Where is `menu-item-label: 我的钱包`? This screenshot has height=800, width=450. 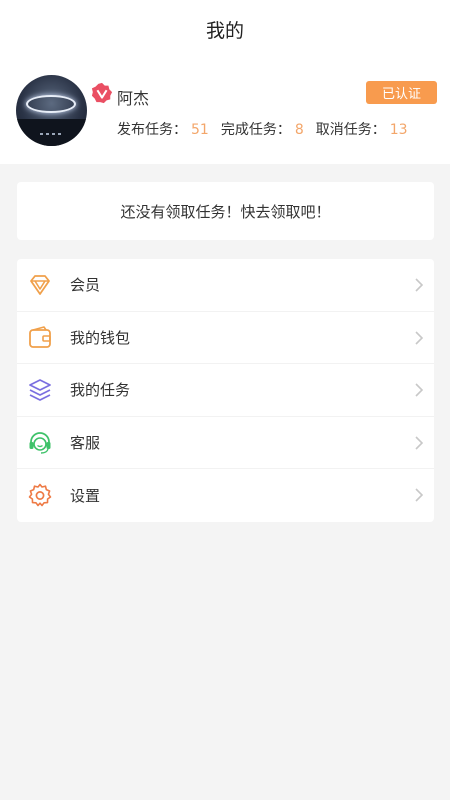 menu-item-label: 我的钱包 is located at coordinates (100, 337).